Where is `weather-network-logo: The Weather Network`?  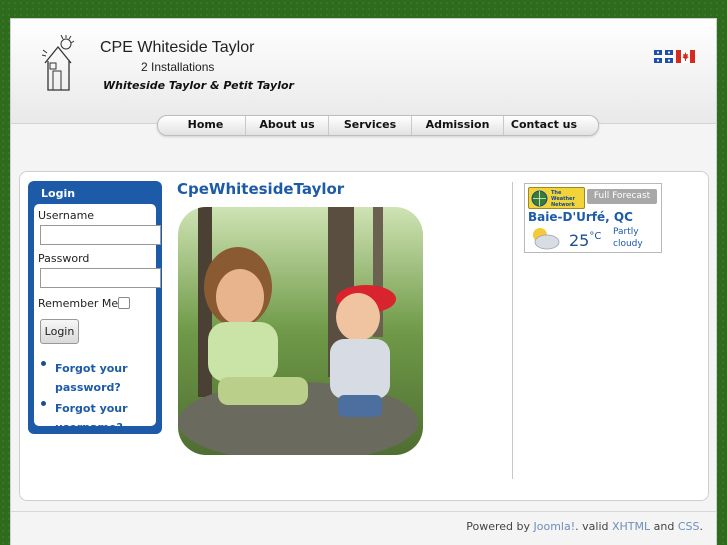 weather-network-logo: The Weather Network is located at coordinates (556, 198).